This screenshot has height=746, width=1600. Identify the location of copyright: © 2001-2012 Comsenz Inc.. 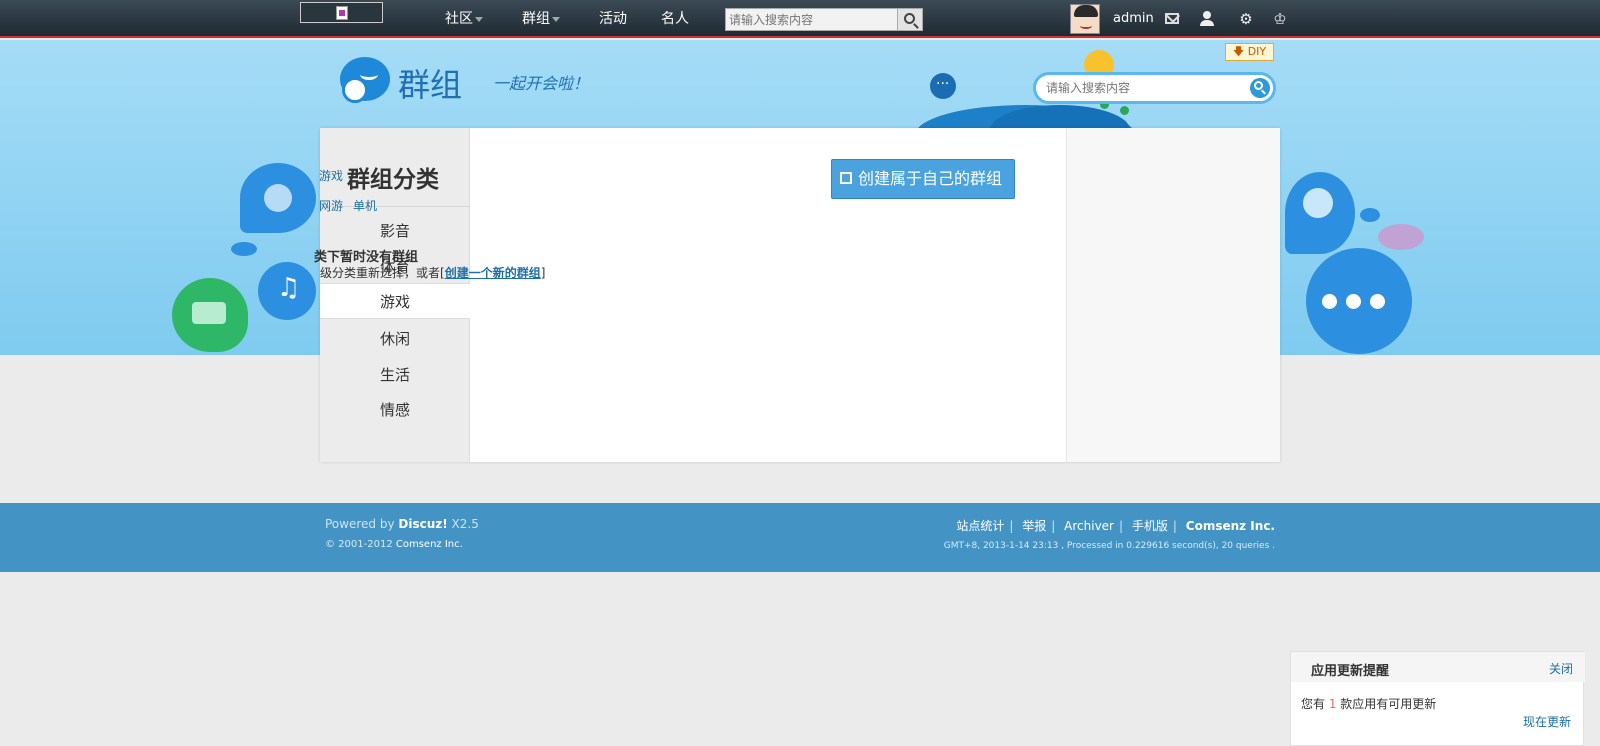
(394, 544).